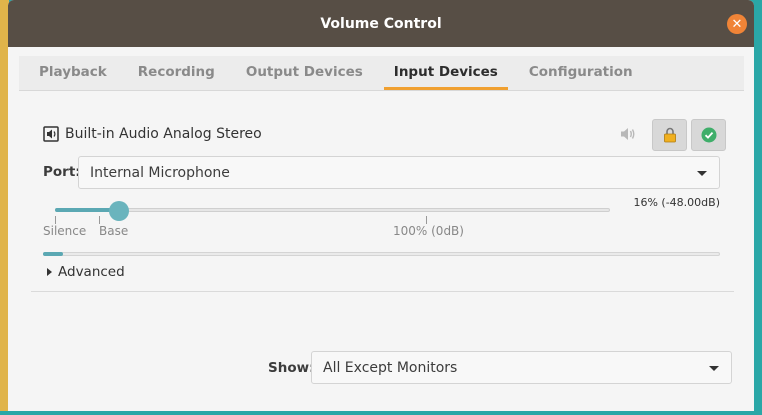  Describe the element at coordinates (114, 231) in the screenshot. I see `tick-label-base: Base` at that location.